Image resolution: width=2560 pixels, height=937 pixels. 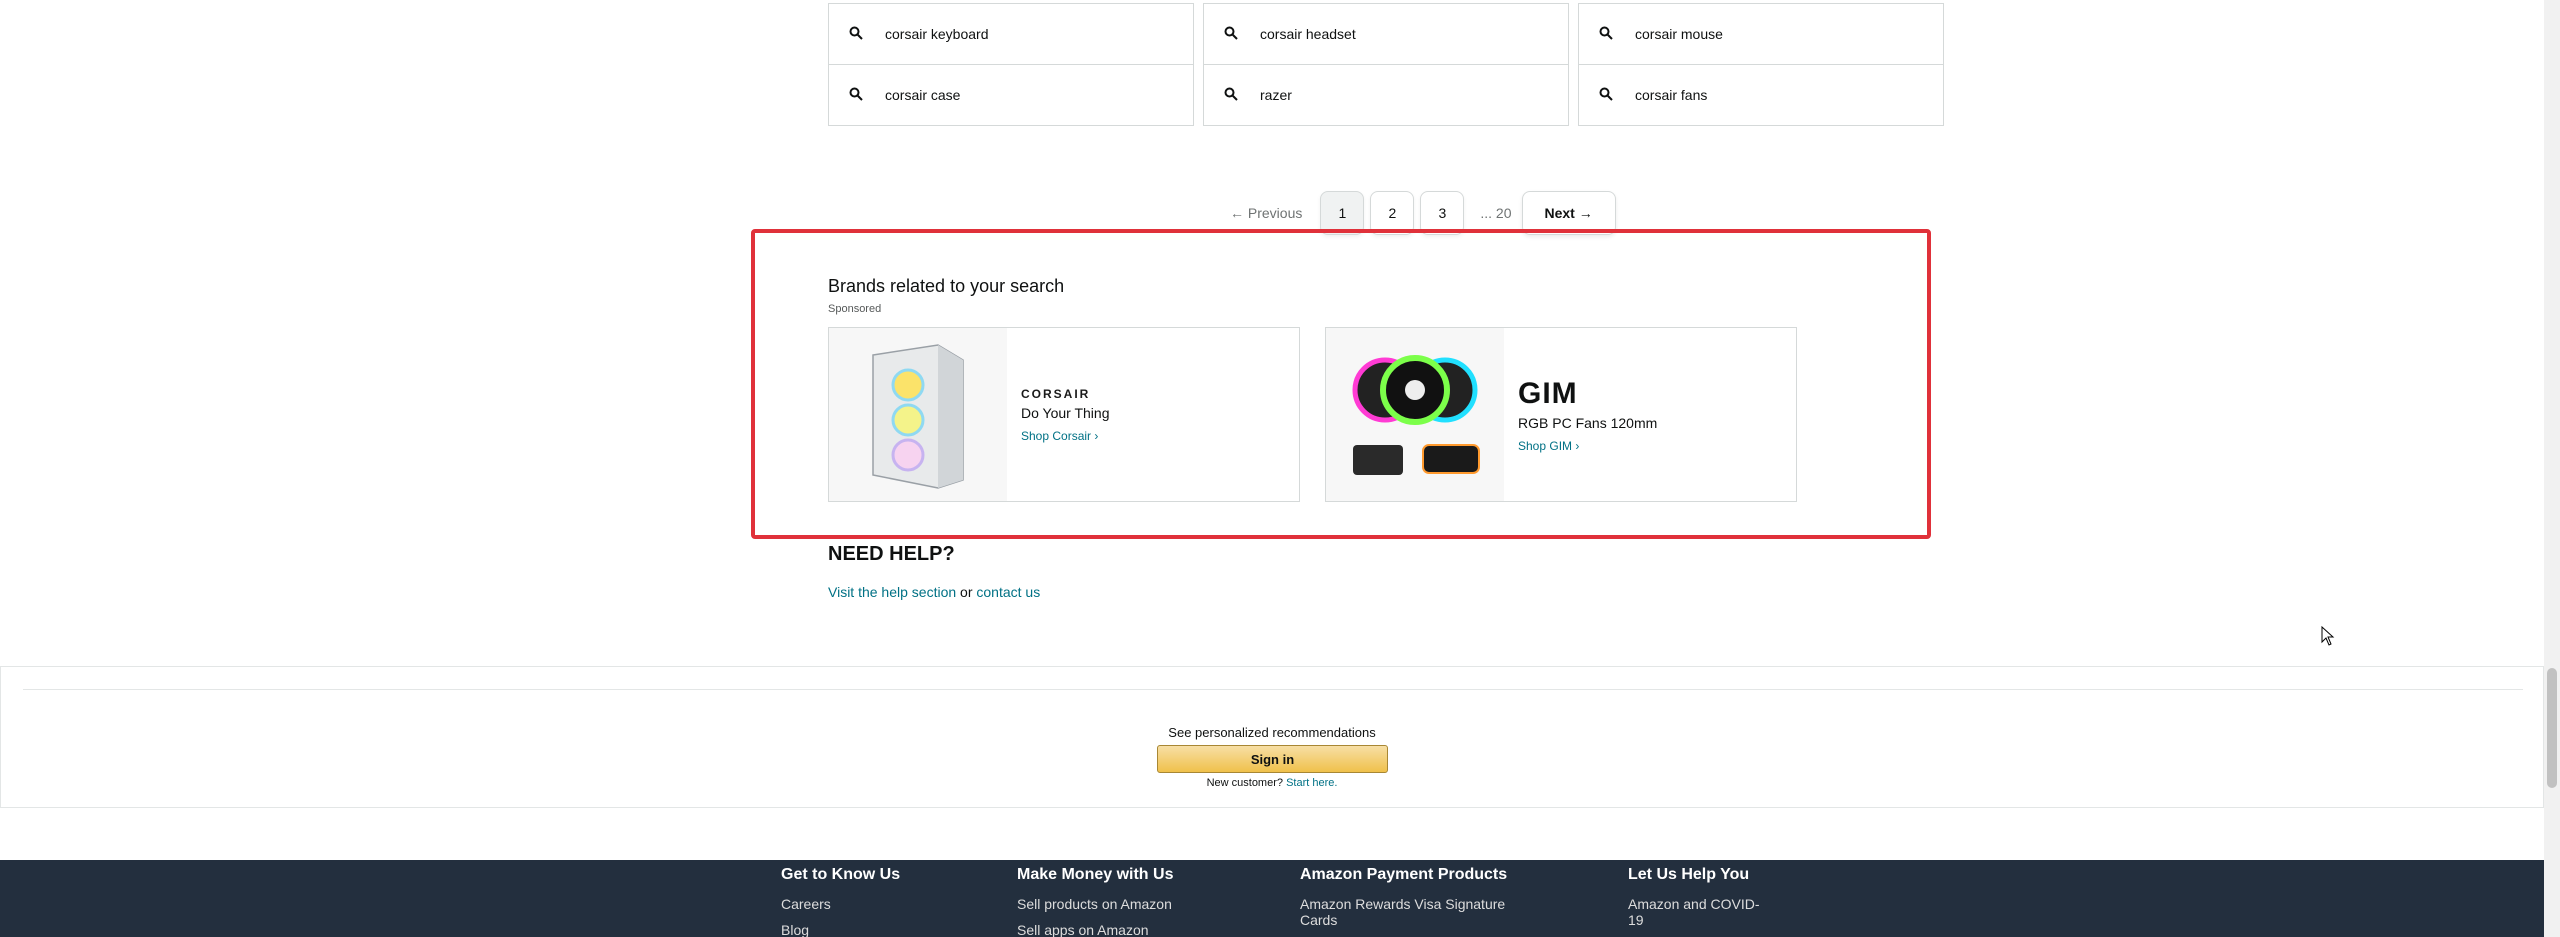 I want to click on shop-corsair-link: Shop Corsair ›, so click(x=1065, y=436).